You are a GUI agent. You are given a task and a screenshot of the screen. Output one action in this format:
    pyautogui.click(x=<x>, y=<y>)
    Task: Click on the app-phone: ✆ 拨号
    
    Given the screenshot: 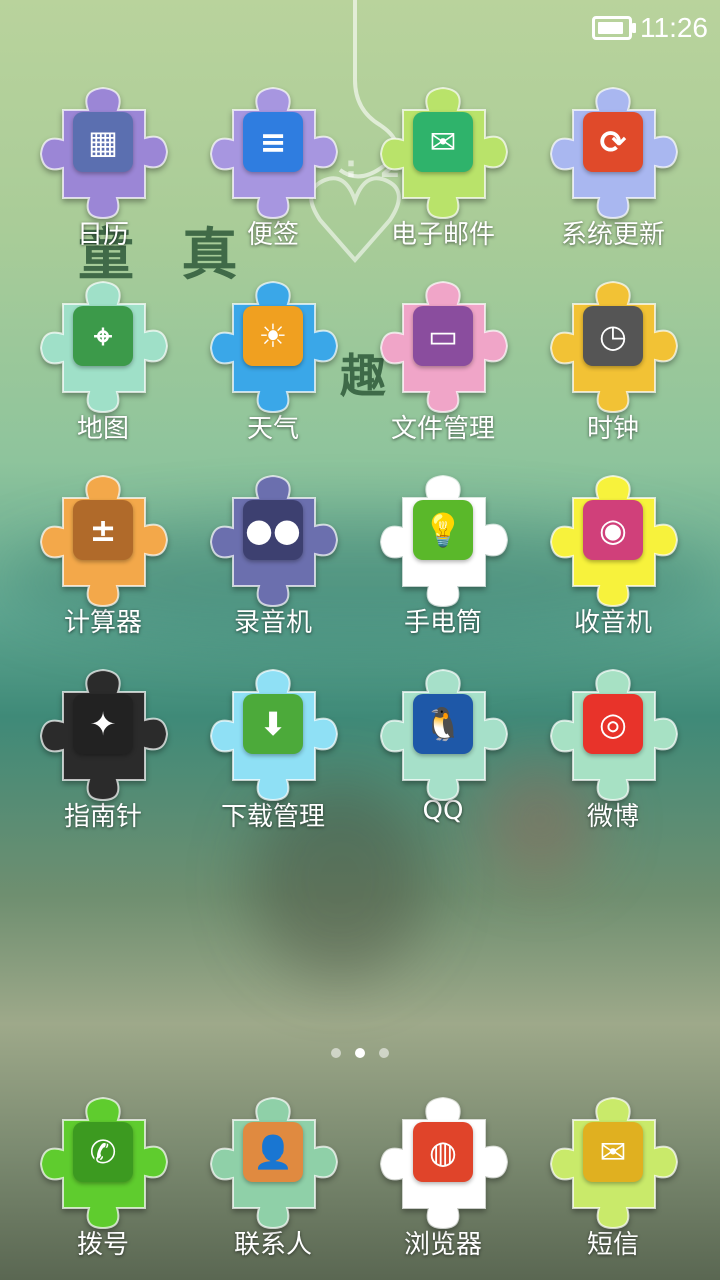 What is the action you would take?
    pyautogui.click(x=103, y=1180)
    